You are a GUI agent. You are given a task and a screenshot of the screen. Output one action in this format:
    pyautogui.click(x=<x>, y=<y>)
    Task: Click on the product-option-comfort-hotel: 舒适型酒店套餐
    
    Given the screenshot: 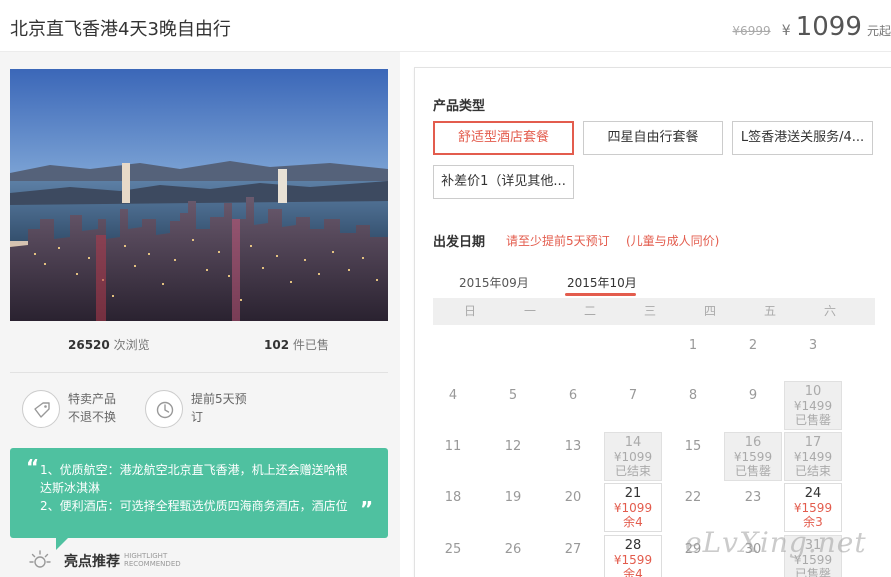 What is the action you would take?
    pyautogui.click(x=503, y=138)
    